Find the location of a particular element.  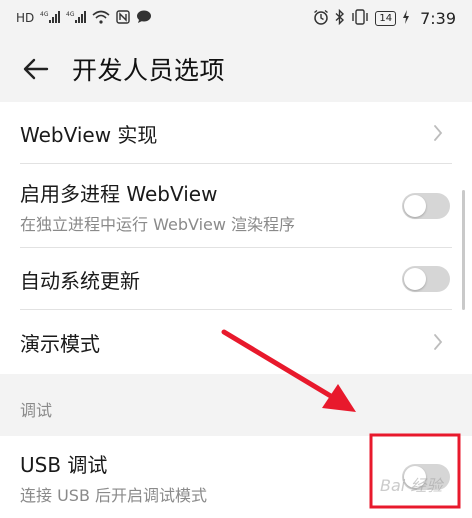

status-left: HD 4G 4G is located at coordinates (84, 18).